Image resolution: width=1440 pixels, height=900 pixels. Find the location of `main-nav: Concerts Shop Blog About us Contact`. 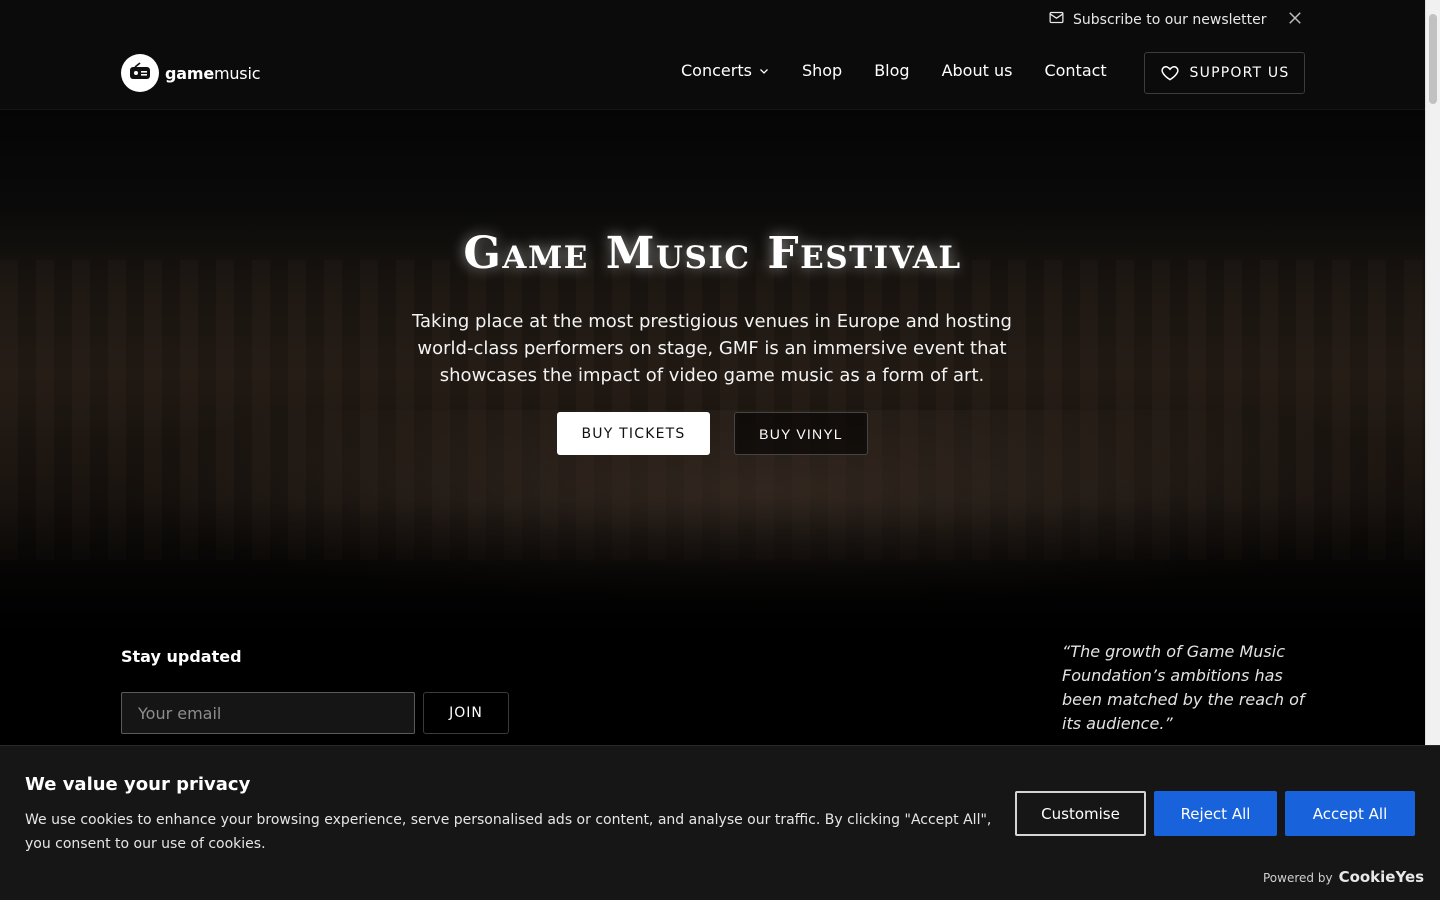

main-nav: Concerts Shop Blog About us Contact is located at coordinates (894, 70).